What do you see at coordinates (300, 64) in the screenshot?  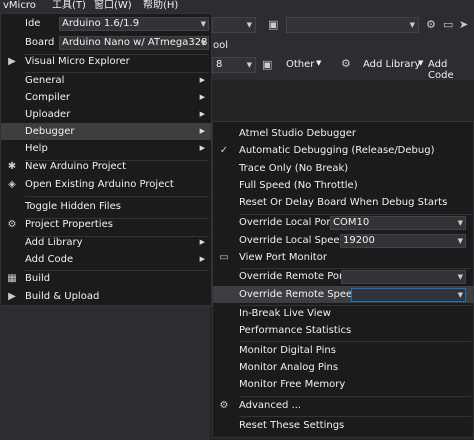 I see `toolbar-other: Other` at bounding box center [300, 64].